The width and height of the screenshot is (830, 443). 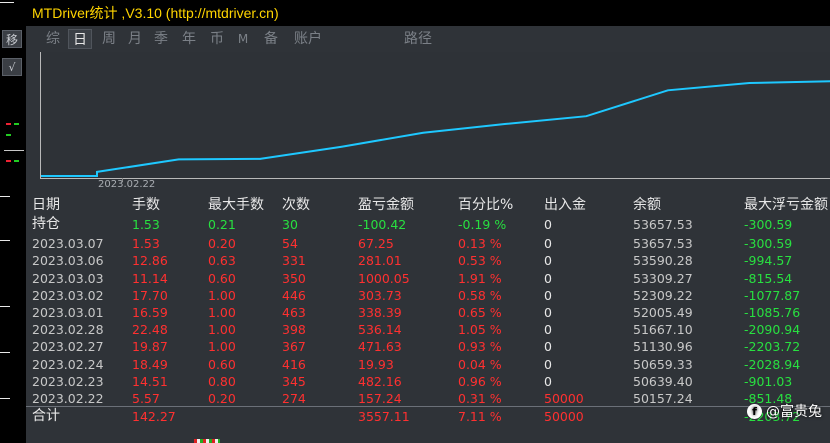 I want to click on tab-m: M, so click(x=243, y=39).